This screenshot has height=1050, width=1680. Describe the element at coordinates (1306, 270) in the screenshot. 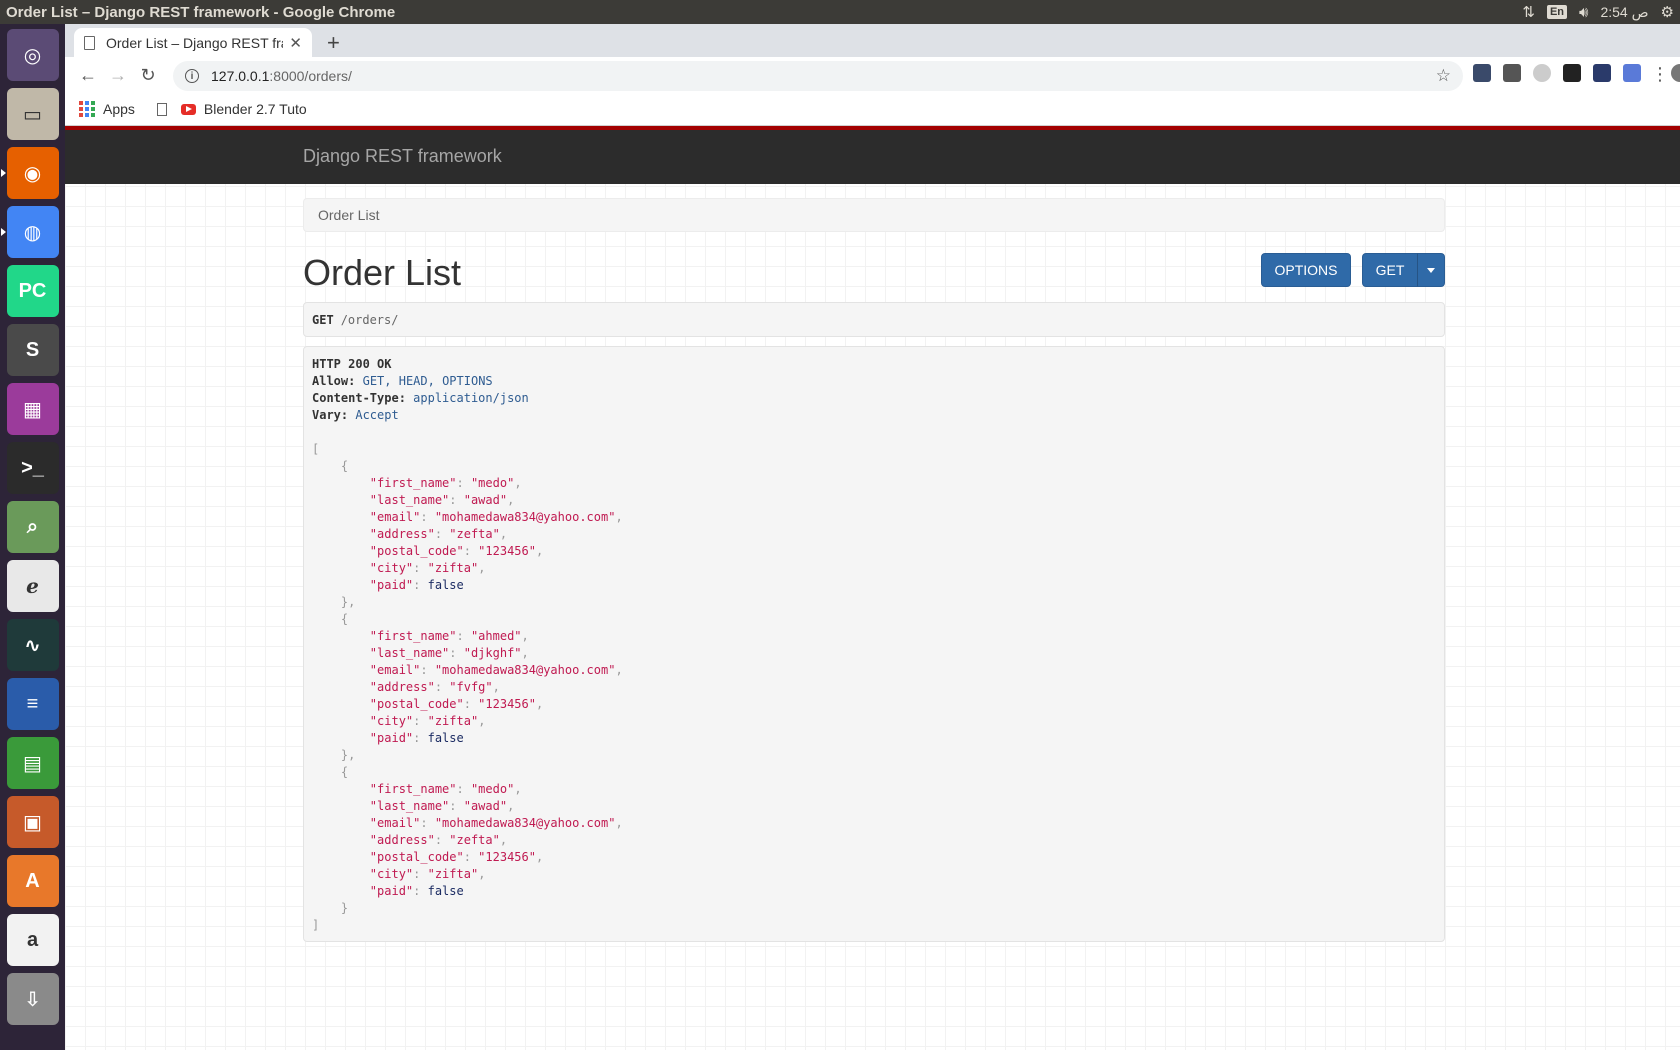

I see `options-button: OPTIONS` at that location.